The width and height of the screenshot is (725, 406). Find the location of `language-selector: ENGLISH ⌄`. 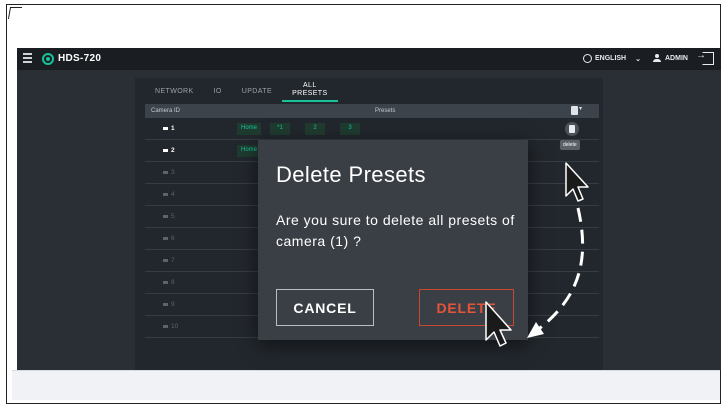

language-selector: ENGLISH ⌄ is located at coordinates (612, 58).